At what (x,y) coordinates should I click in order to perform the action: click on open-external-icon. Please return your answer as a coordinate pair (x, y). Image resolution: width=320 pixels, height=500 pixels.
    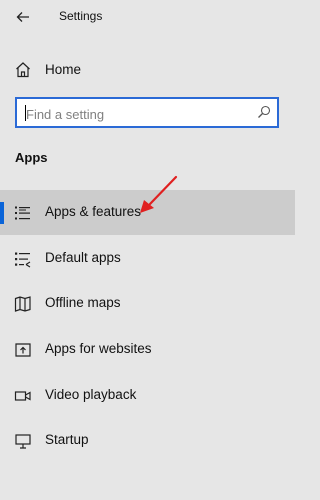
    Looking at the image, I should click on (23, 350).